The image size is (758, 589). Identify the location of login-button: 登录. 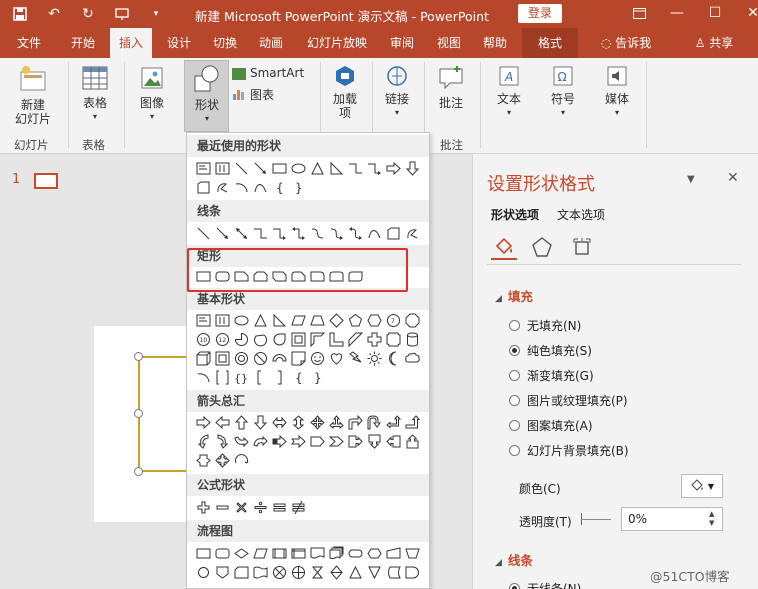
(540, 13).